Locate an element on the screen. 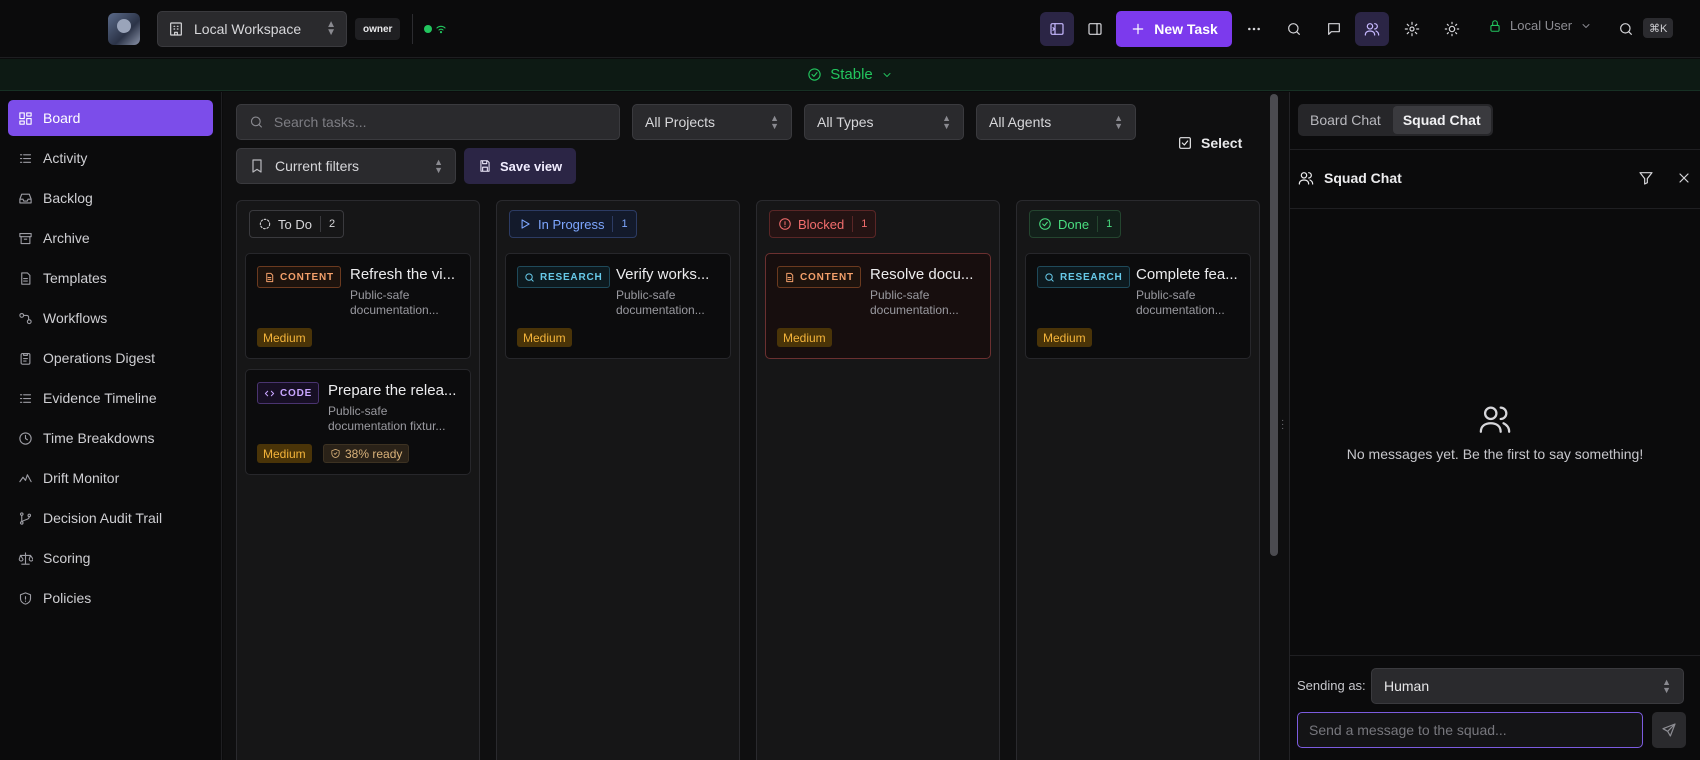 Image resolution: width=1700 pixels, height=760 pixels. sidebar-item-label: Policies is located at coordinates (67, 598).